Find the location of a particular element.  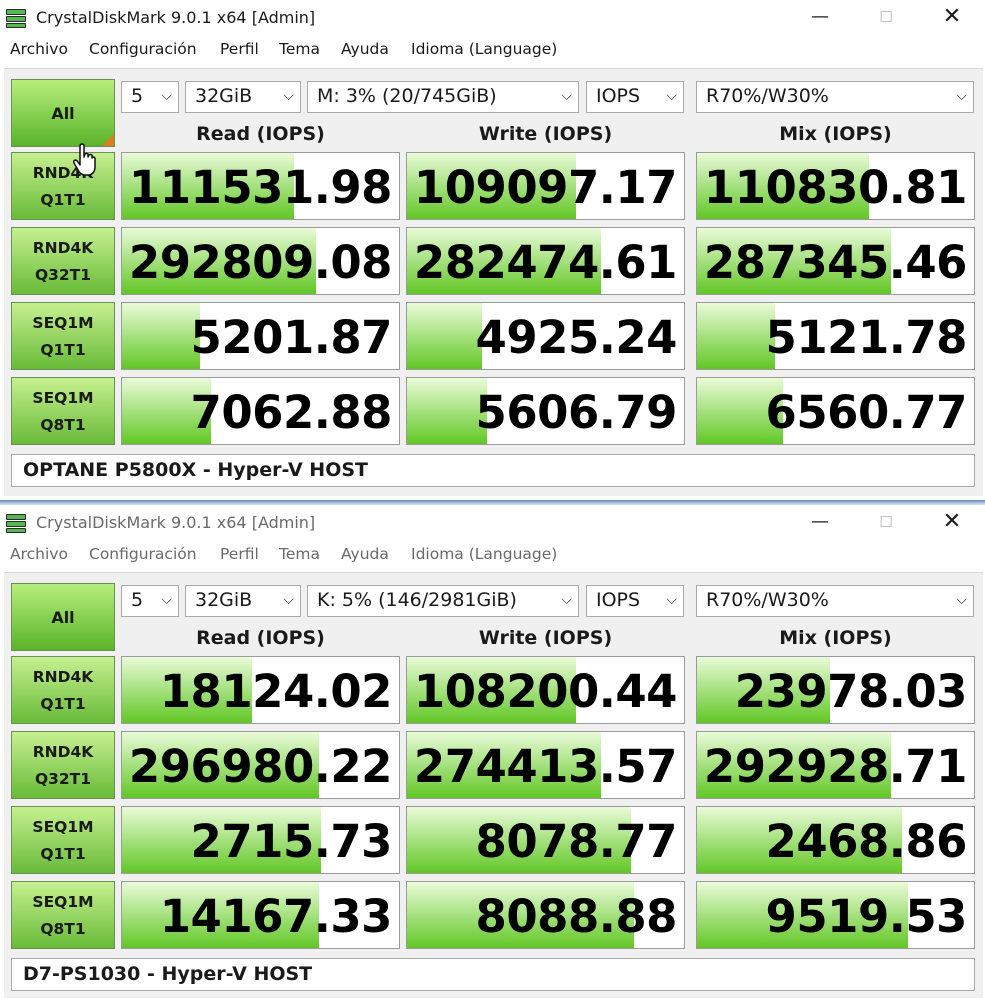

app-disk-icon is located at coordinates (16, 18).